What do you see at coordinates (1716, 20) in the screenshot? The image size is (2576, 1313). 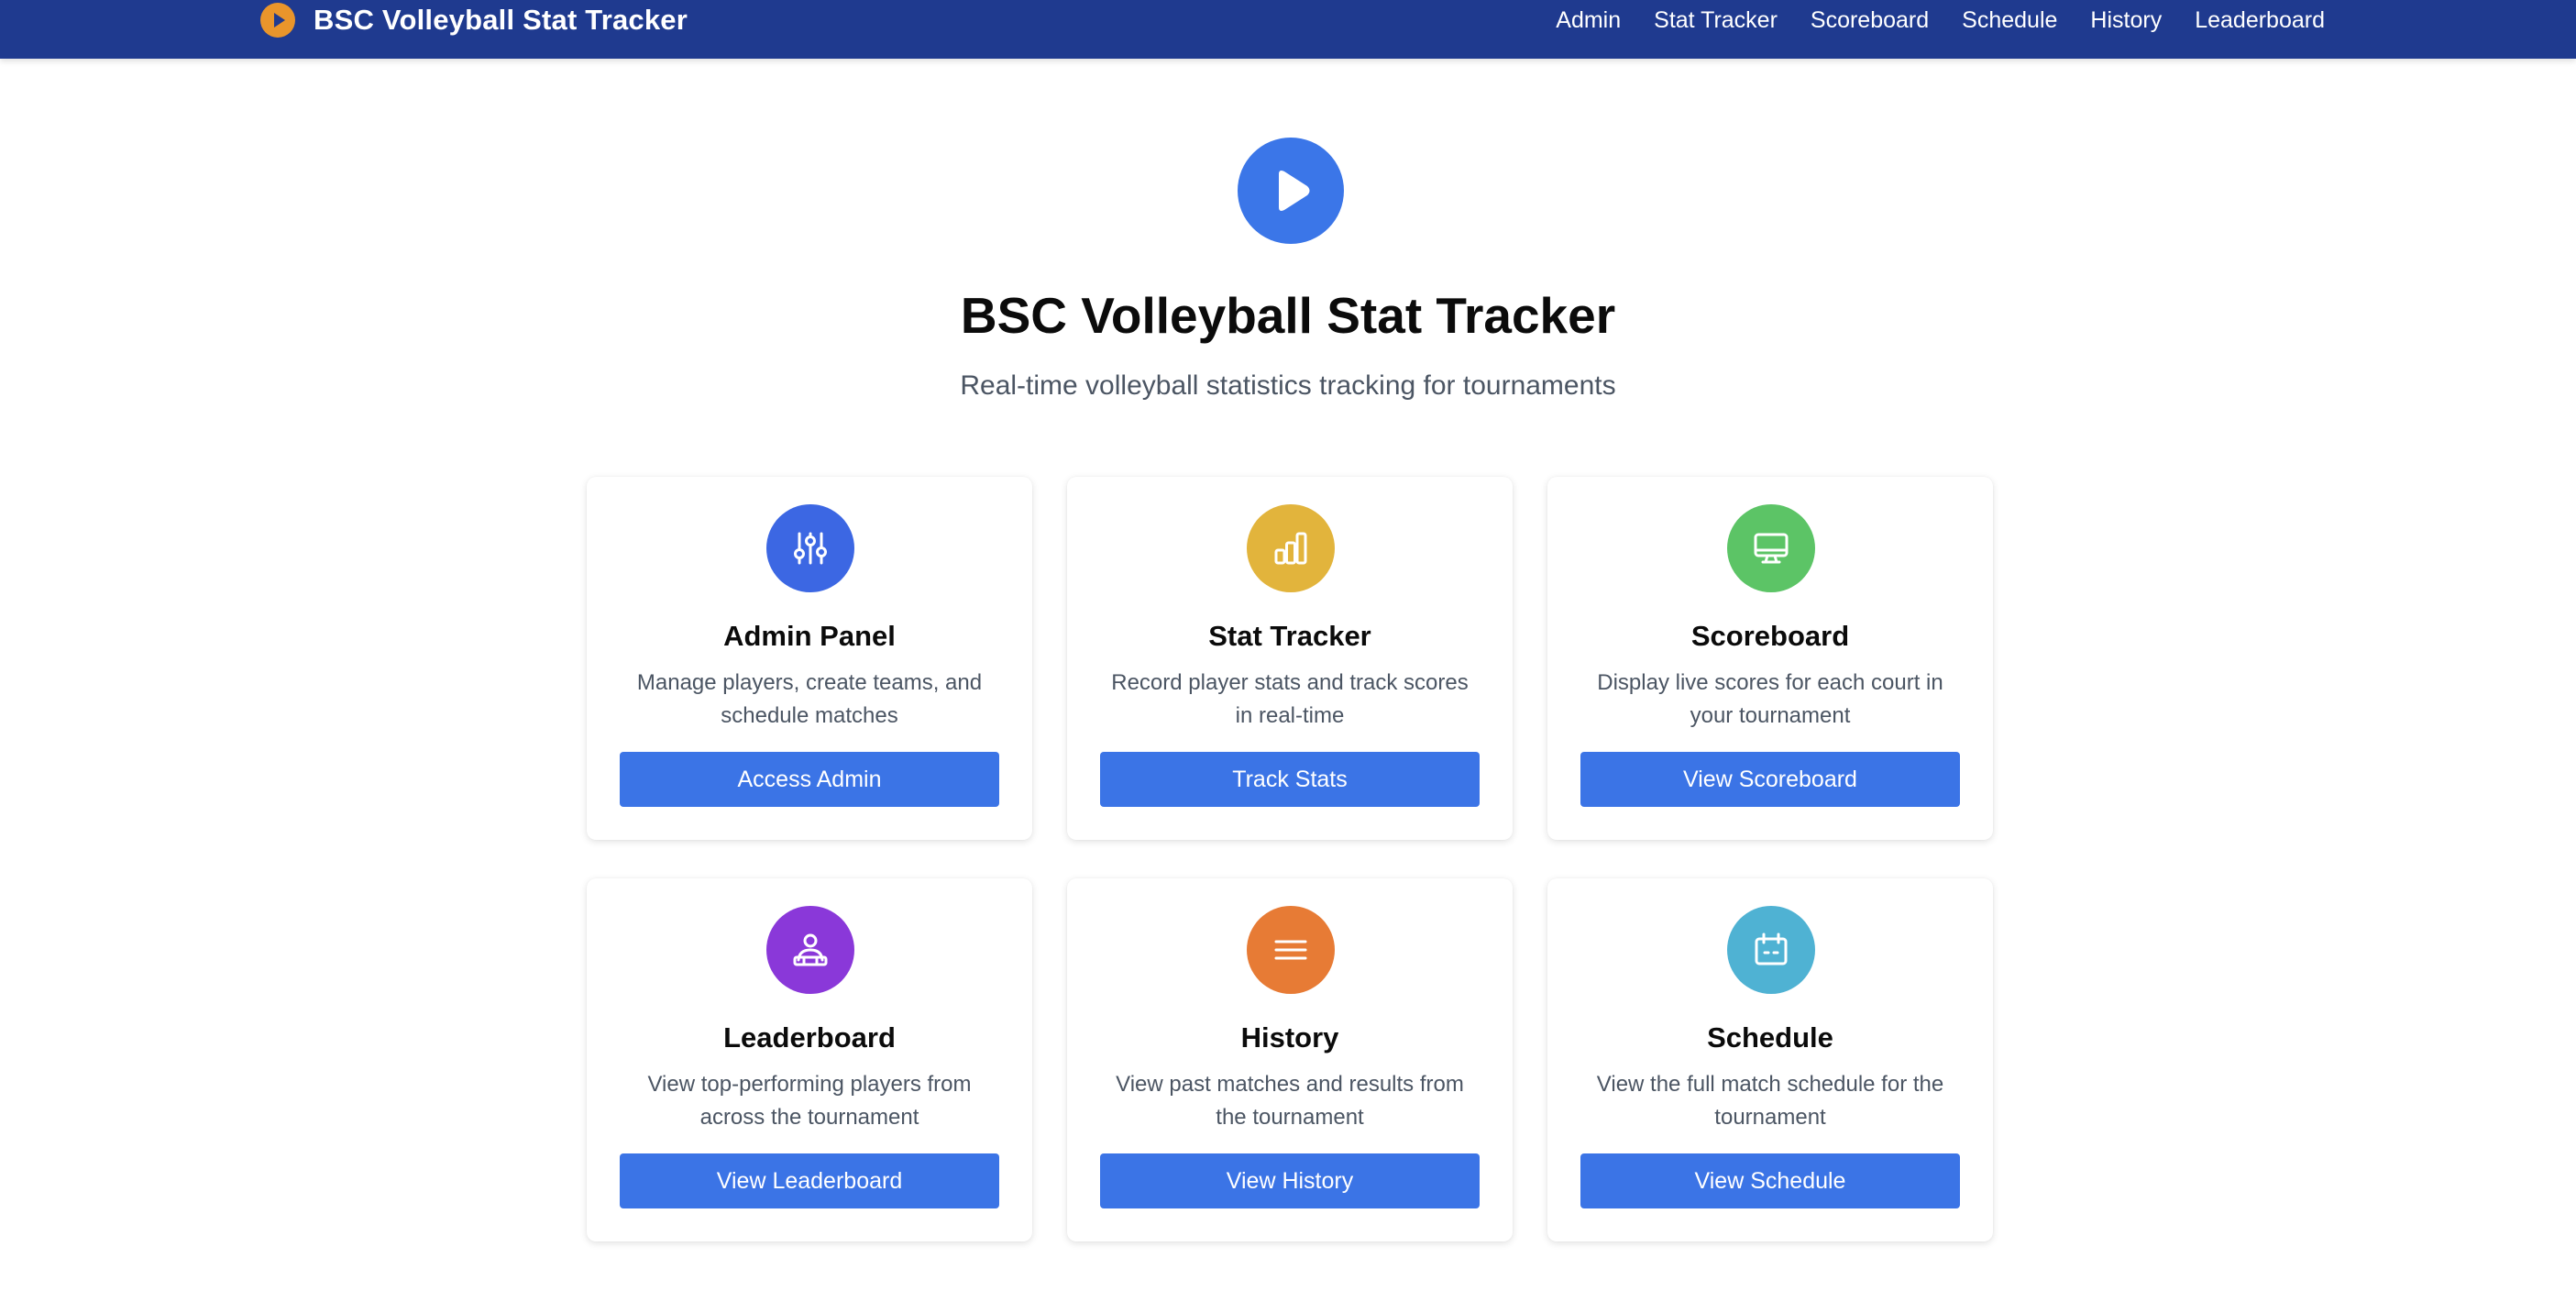 I see `nav-link-stat-tracker: Stat Tracker` at bounding box center [1716, 20].